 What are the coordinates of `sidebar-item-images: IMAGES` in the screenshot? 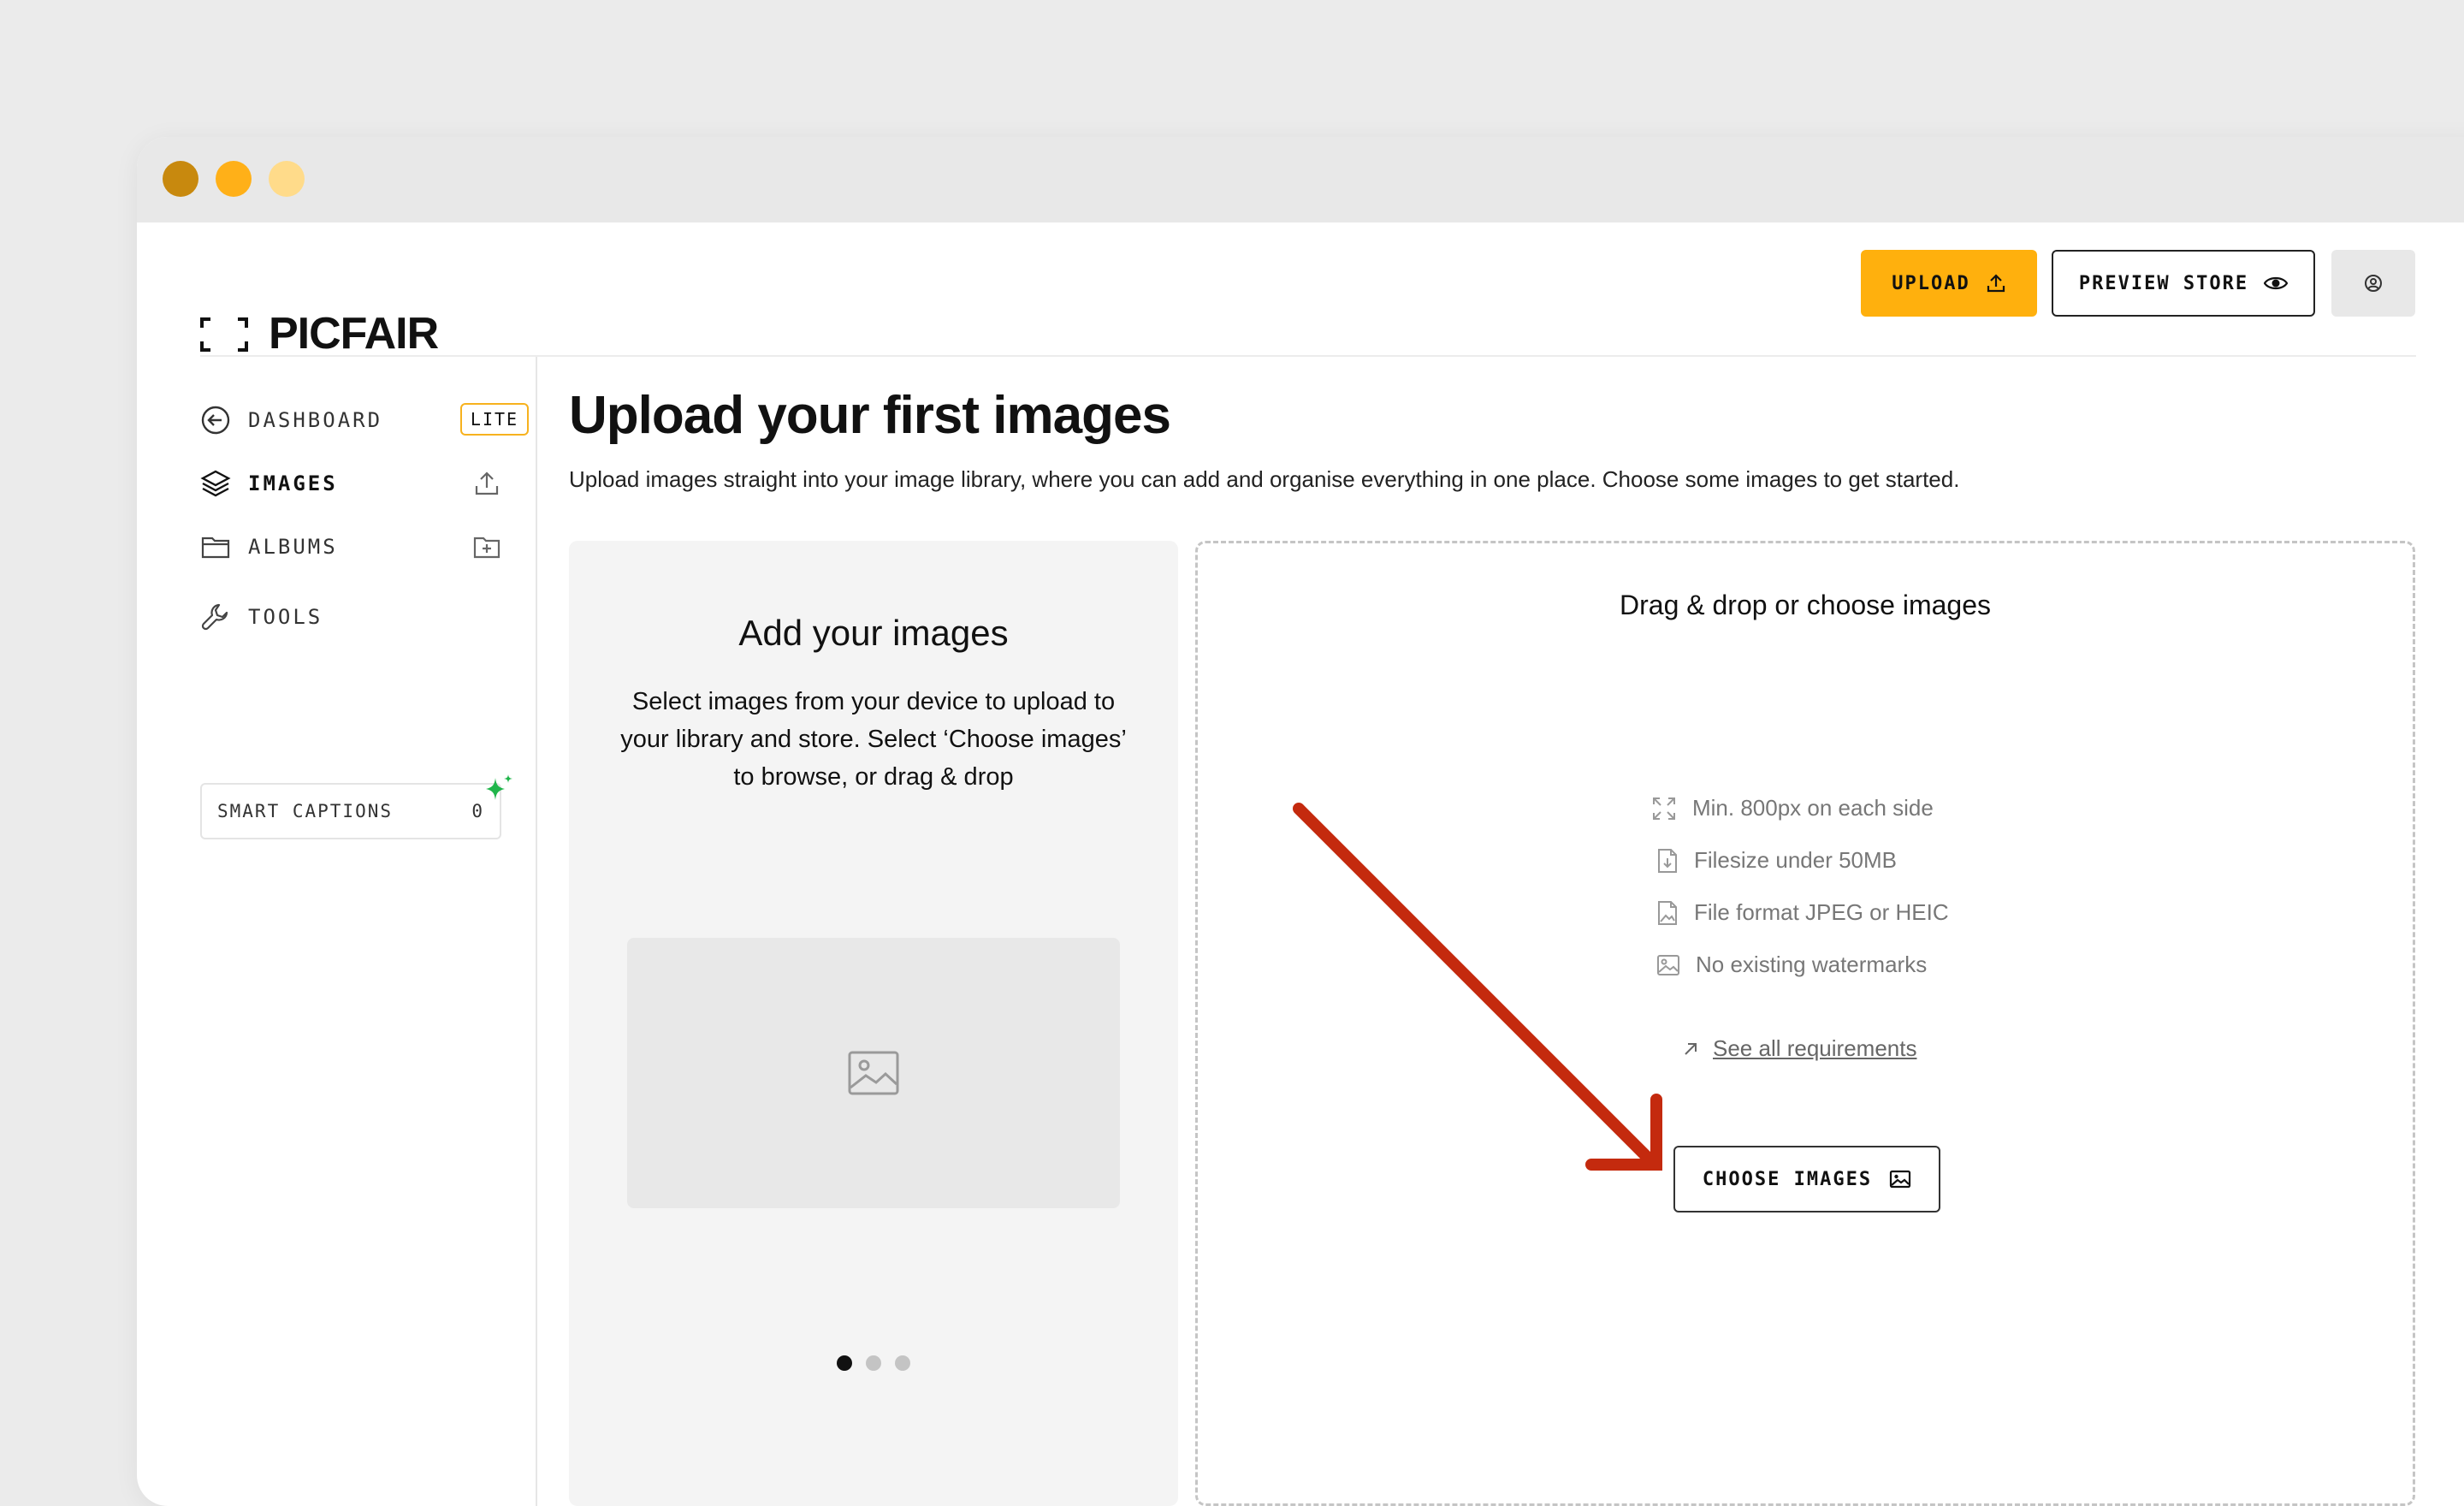 It's located at (269, 484).